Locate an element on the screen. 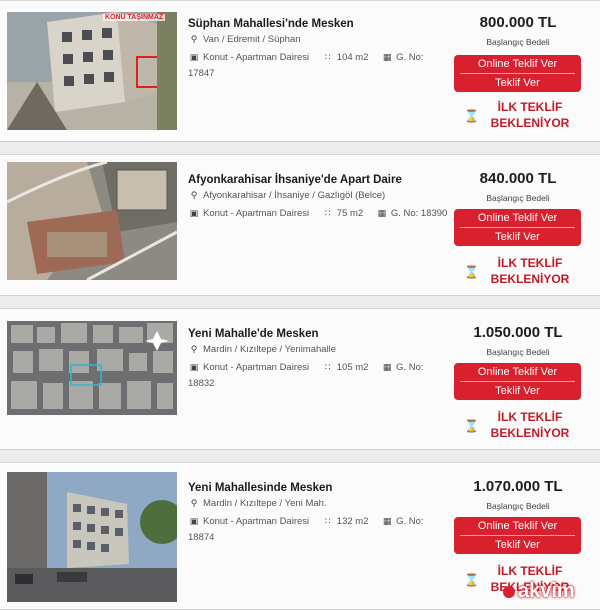 The height and width of the screenshot is (610, 600). listing-photo: KONU TAŞINMAZ is located at coordinates (92, 71).